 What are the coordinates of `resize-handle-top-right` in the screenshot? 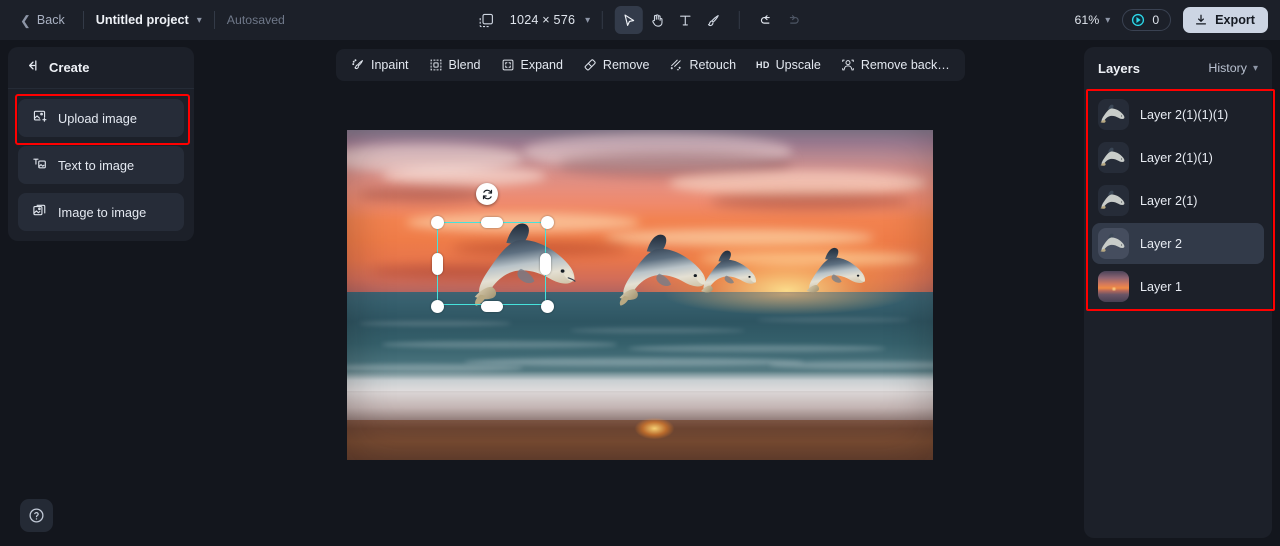 It's located at (547, 222).